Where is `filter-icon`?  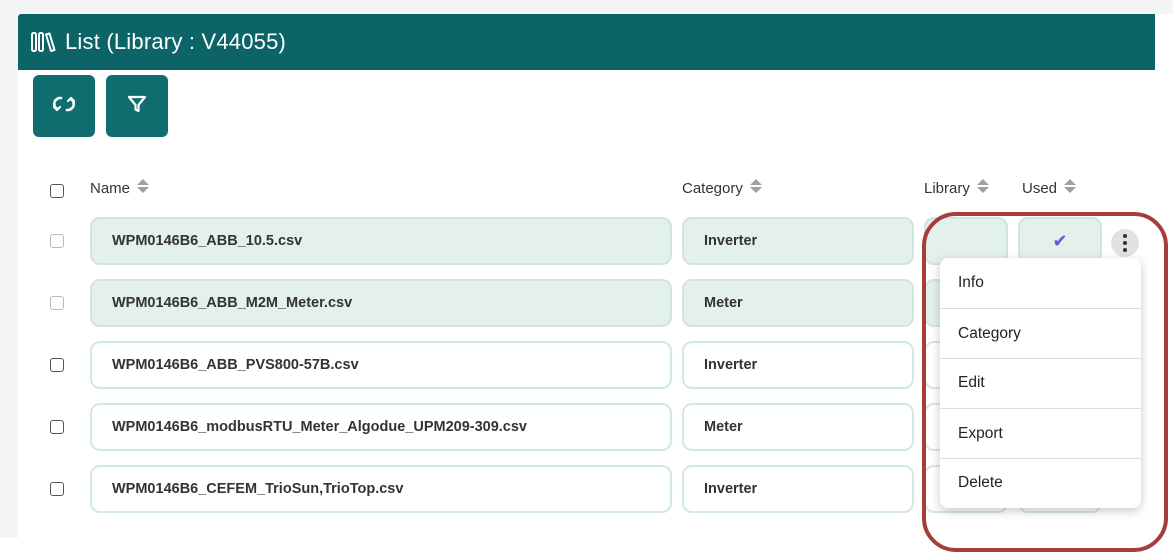 filter-icon is located at coordinates (137, 106).